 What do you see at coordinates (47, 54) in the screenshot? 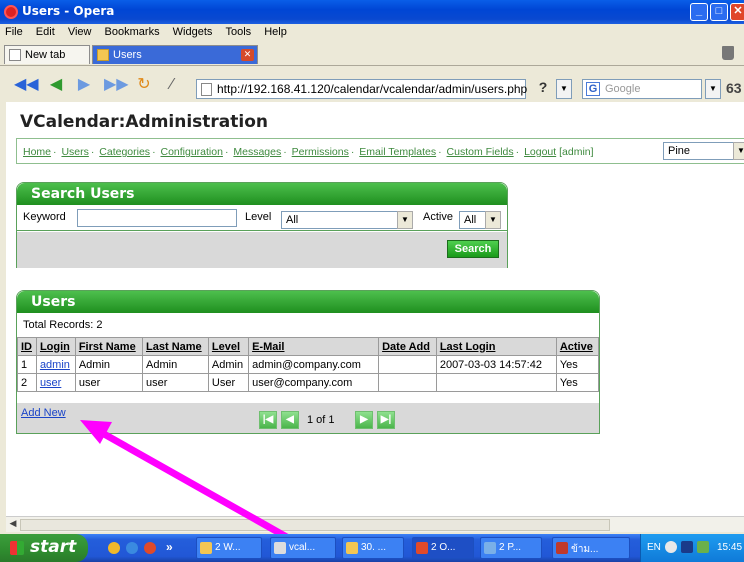
I see `tab-new-tab: New tab` at bounding box center [47, 54].